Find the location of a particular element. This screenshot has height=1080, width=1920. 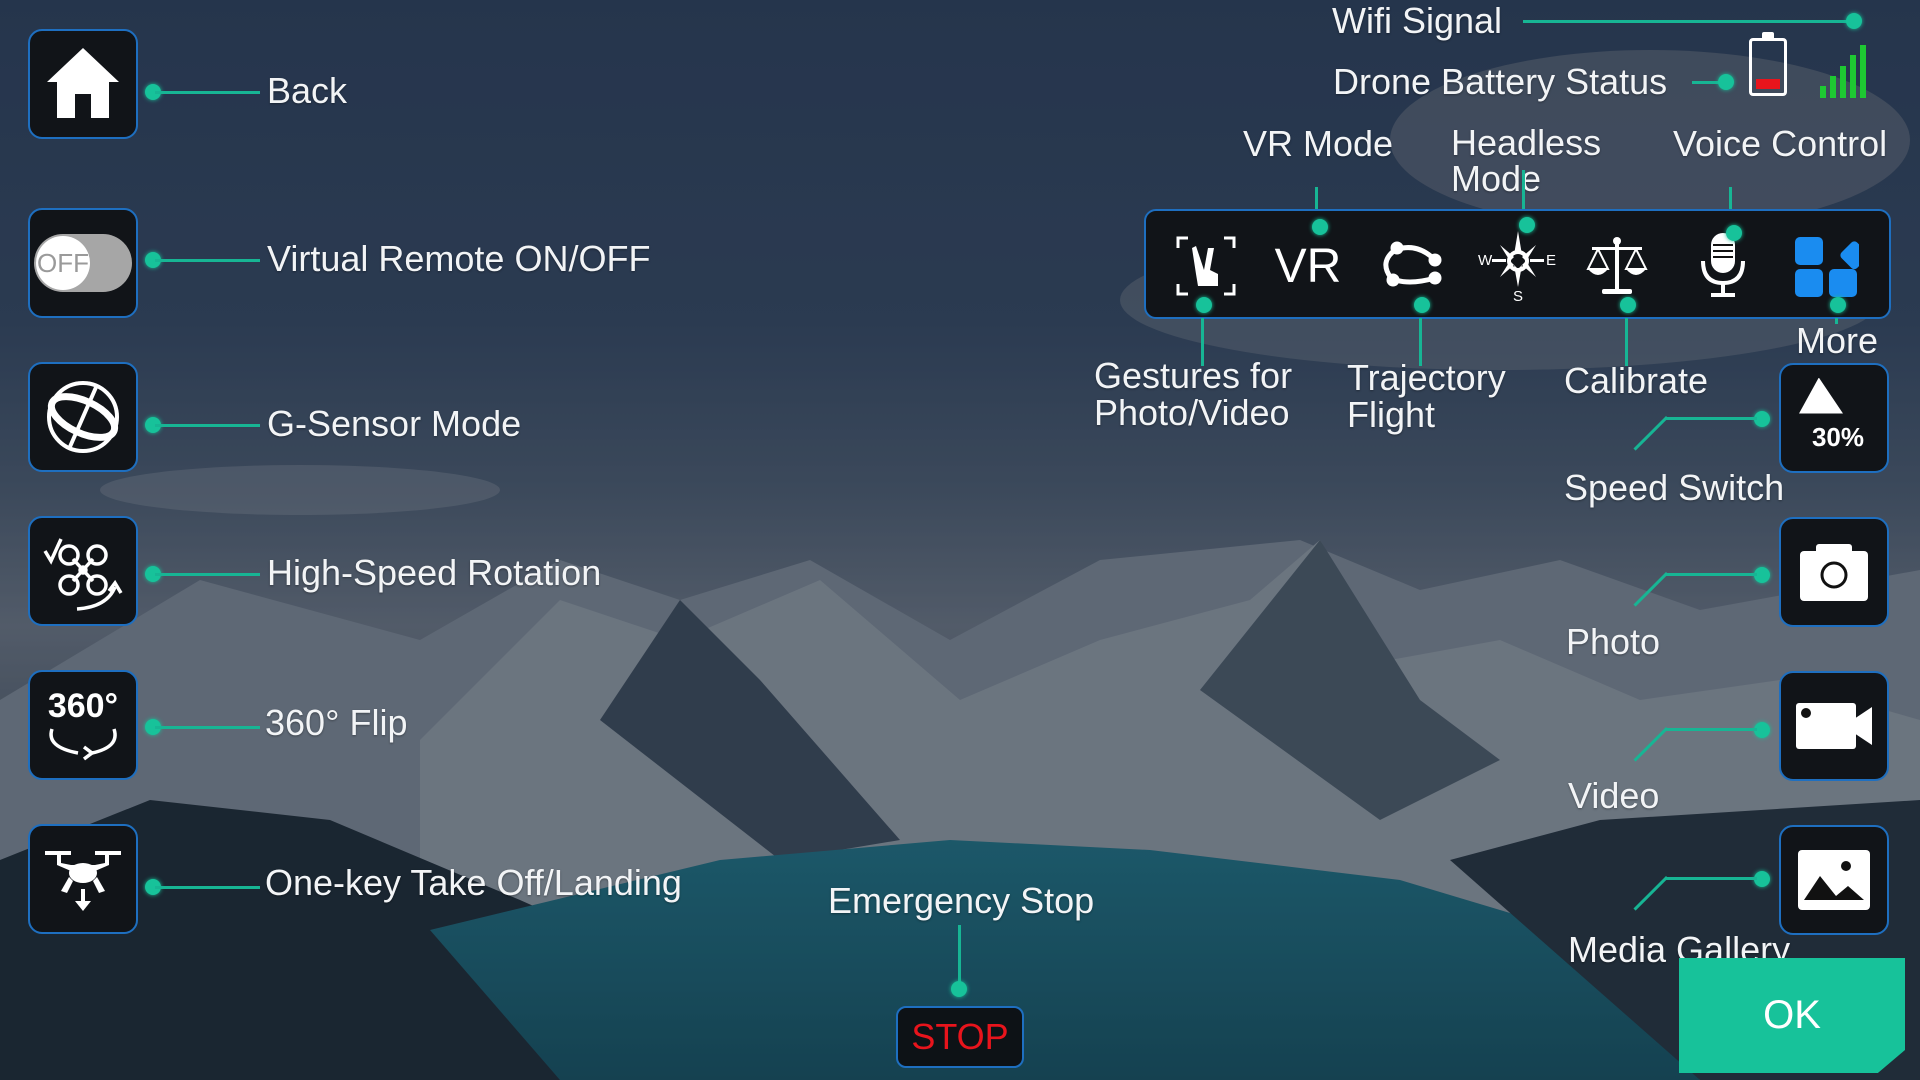

image-gallery-icon is located at coordinates (1834, 880).